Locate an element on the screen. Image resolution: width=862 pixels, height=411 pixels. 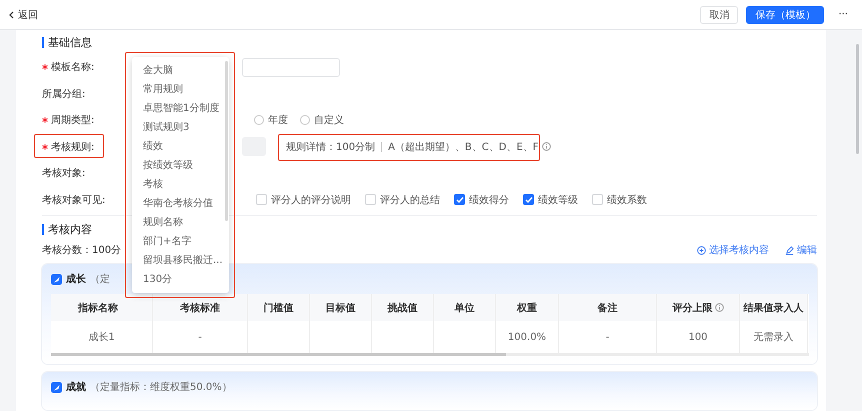
dropdown-item: 常用规则 is located at coordinates (180, 88).